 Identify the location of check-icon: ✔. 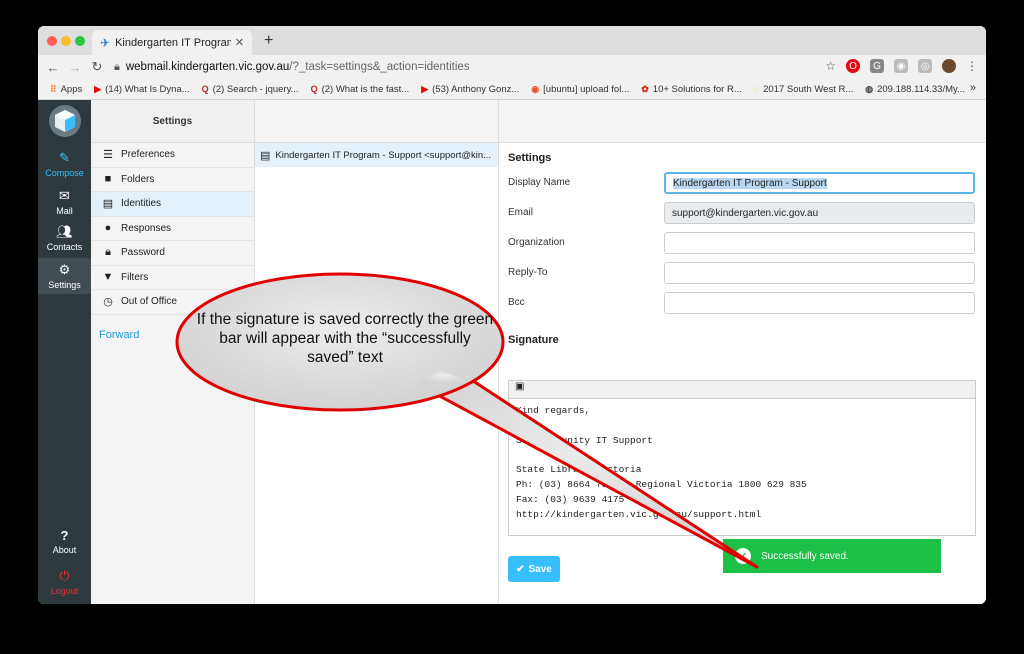
(520, 569).